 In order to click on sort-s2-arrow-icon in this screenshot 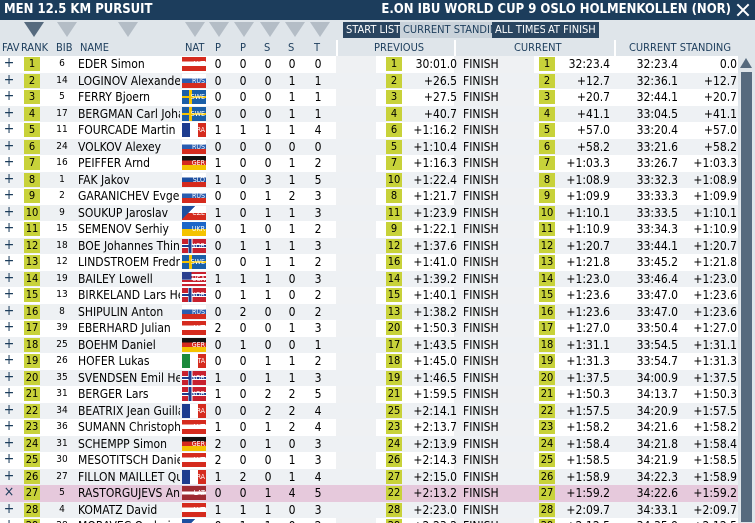, I will do `click(295, 29)`.